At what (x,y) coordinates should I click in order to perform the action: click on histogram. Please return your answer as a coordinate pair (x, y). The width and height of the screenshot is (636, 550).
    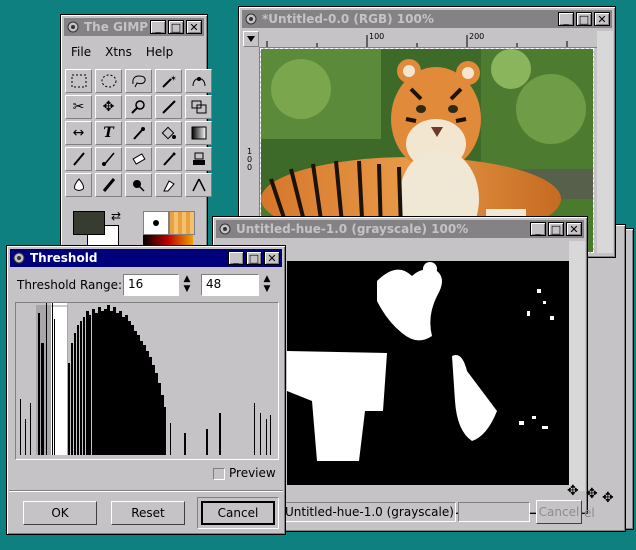
    Looking at the image, I should click on (146, 380).